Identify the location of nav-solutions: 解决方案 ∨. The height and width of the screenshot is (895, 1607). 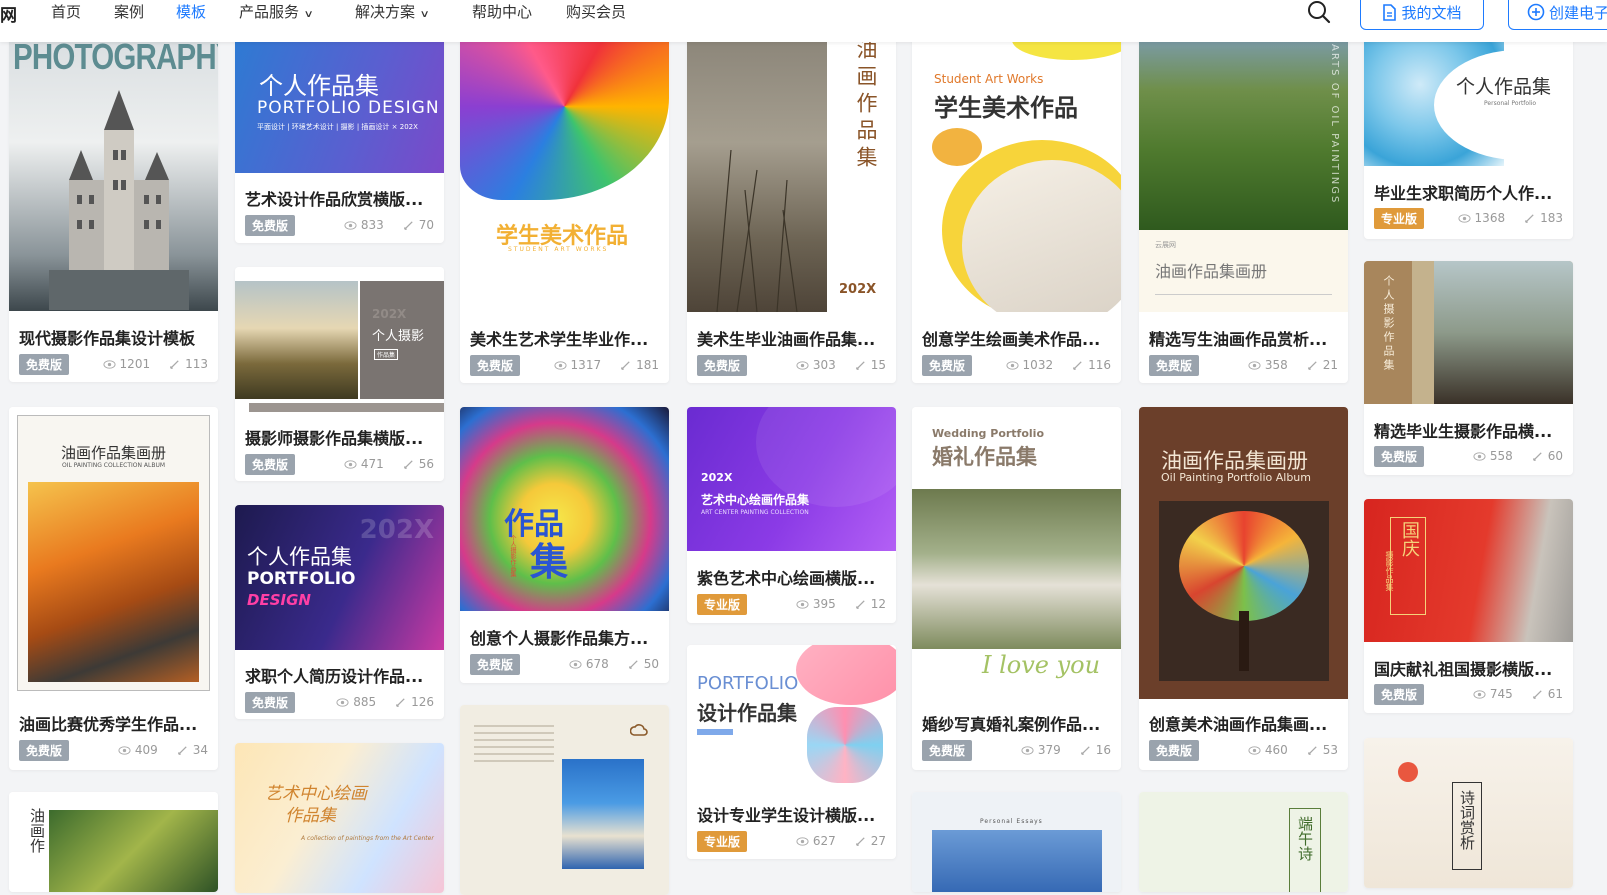
(392, 11).